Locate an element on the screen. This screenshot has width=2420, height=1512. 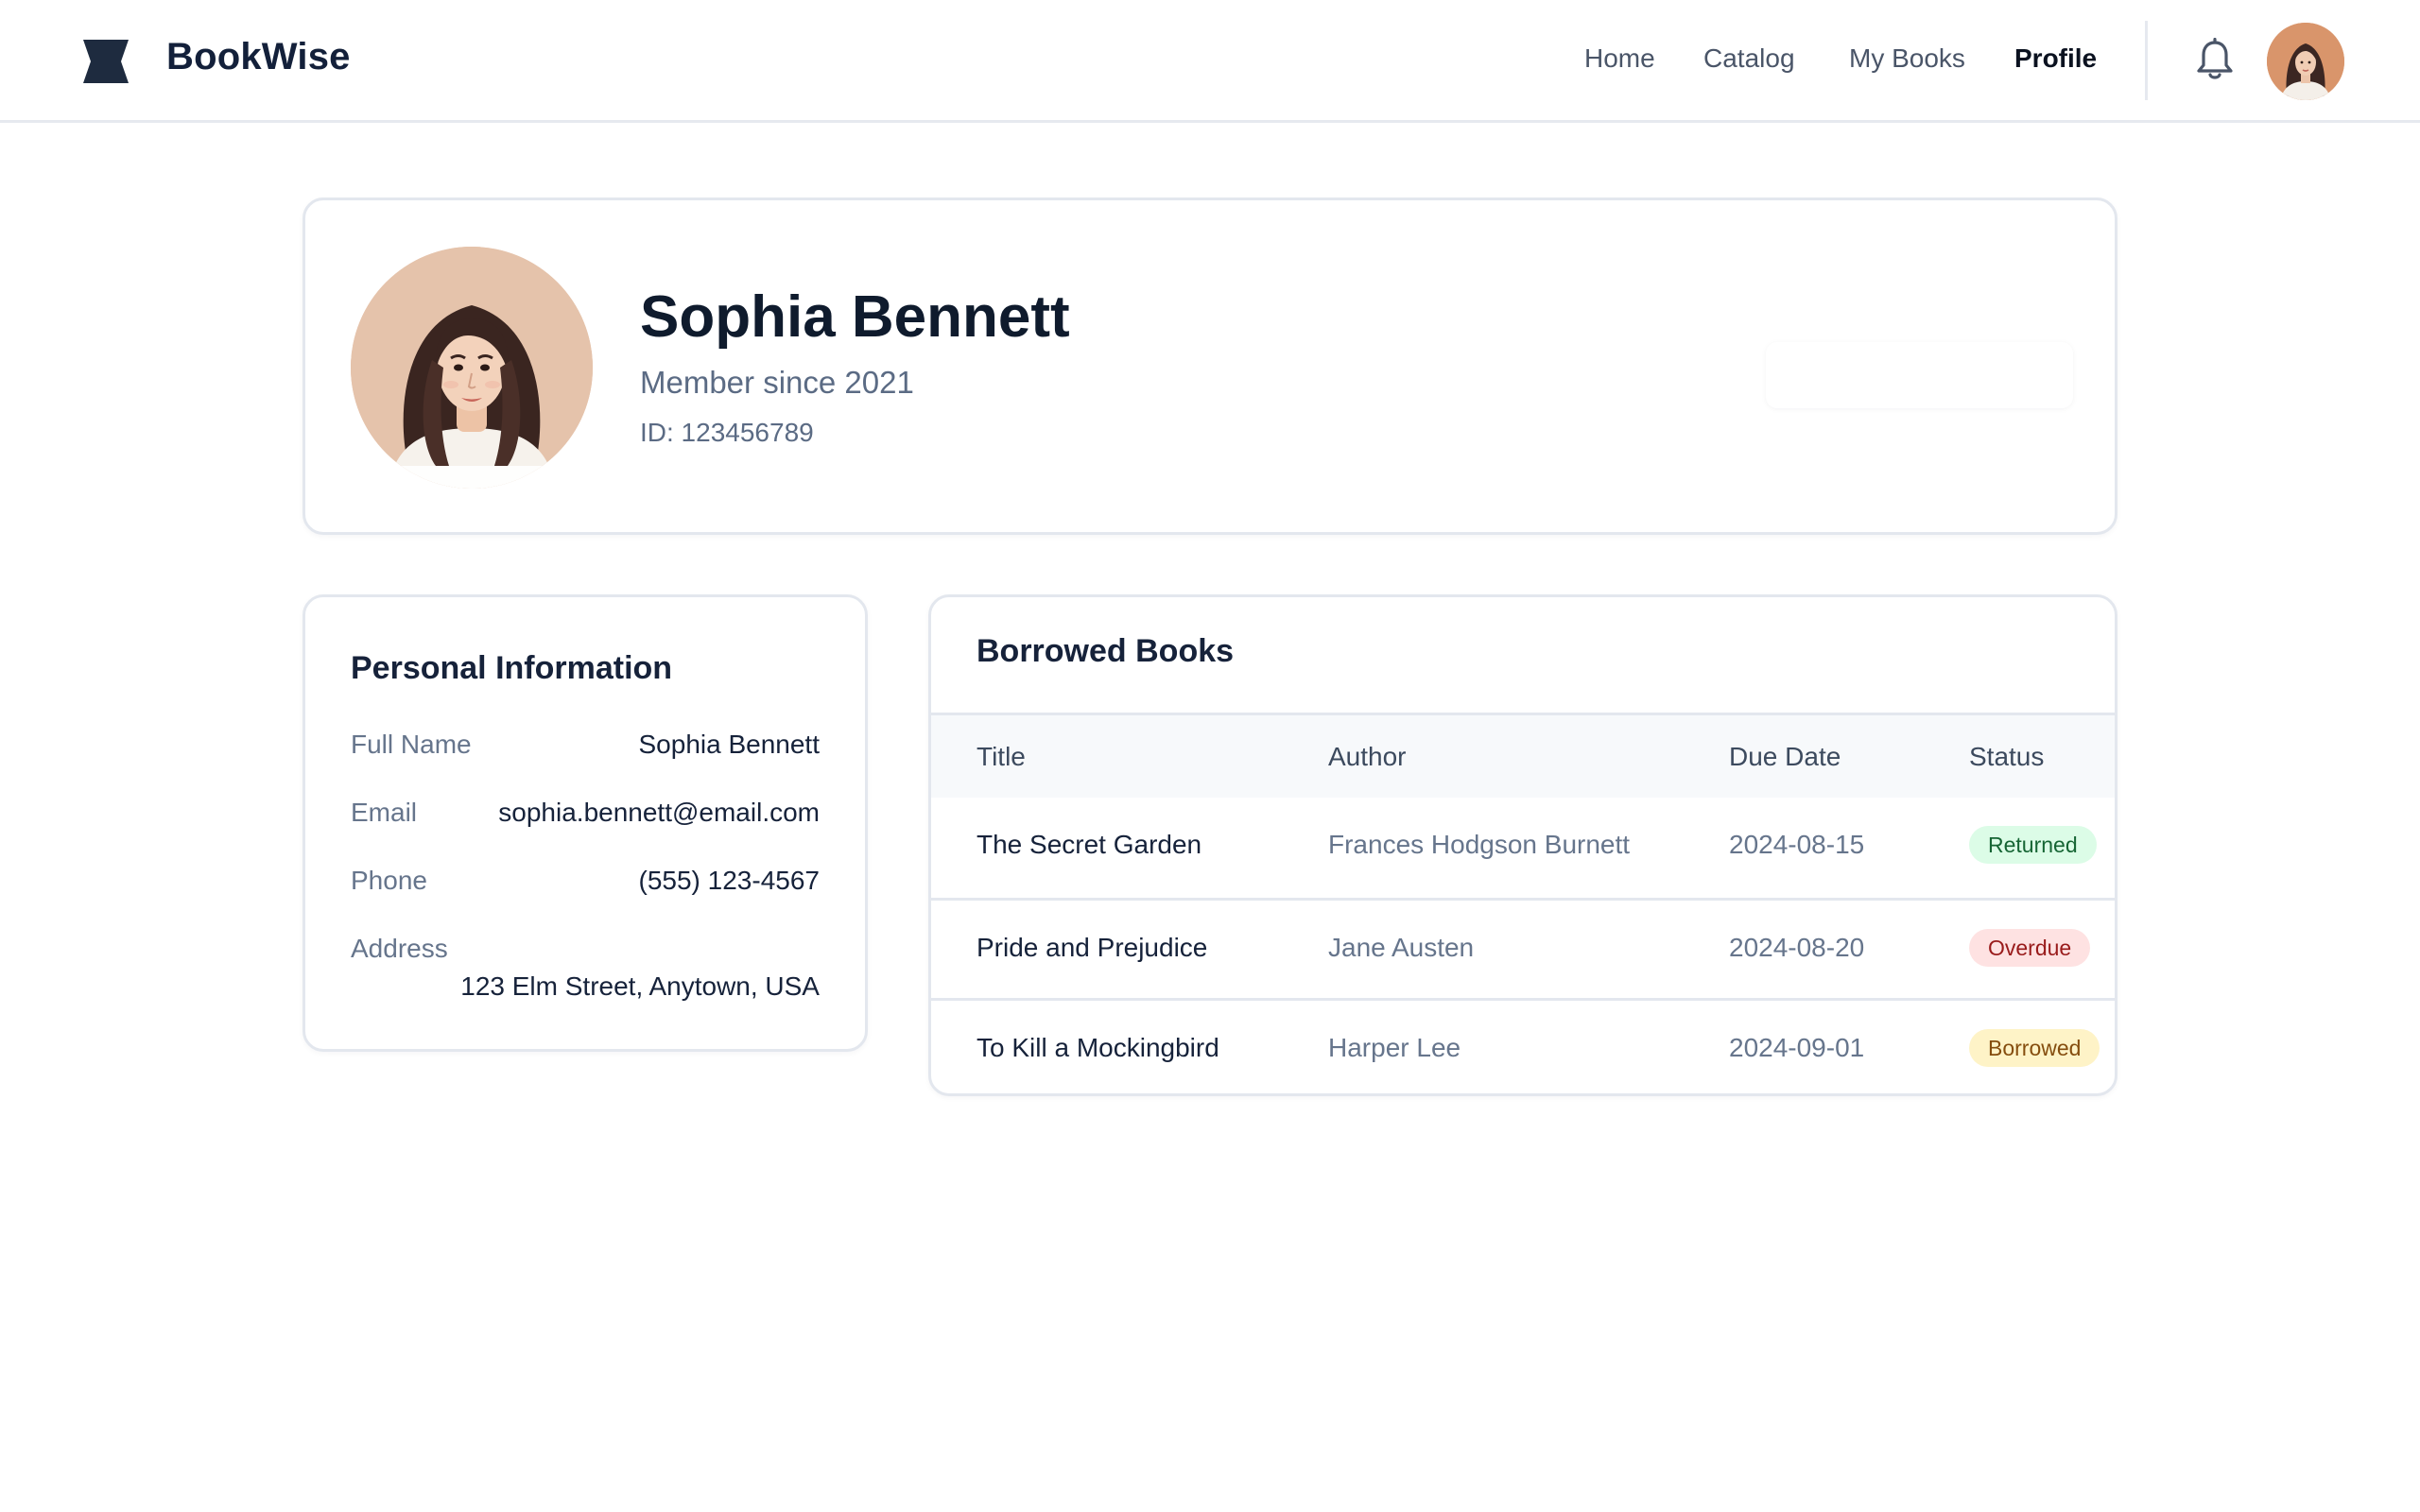
nav-my-books: My Books is located at coordinates (1907, 58).